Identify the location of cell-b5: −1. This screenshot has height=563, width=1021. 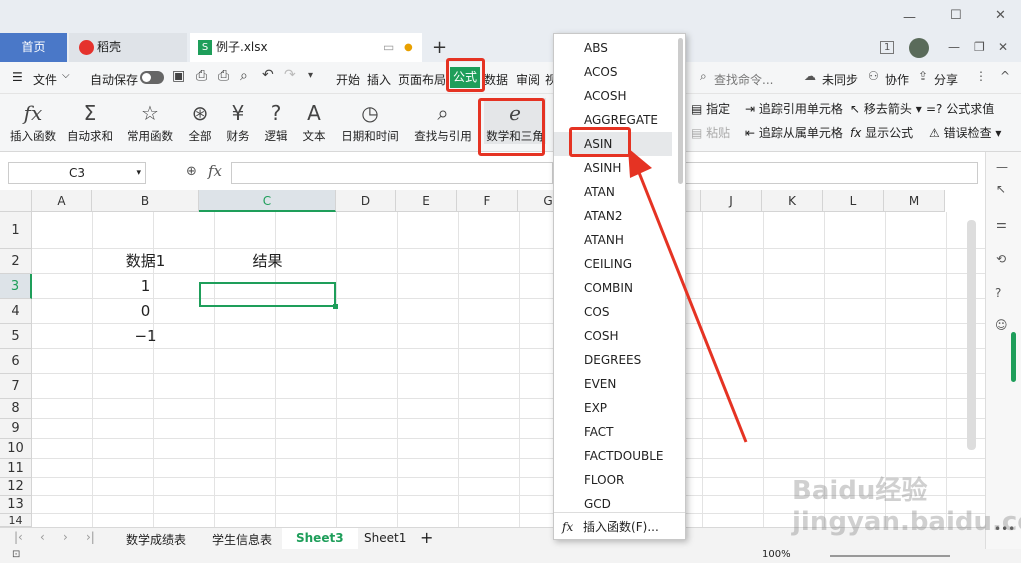
(145, 336).